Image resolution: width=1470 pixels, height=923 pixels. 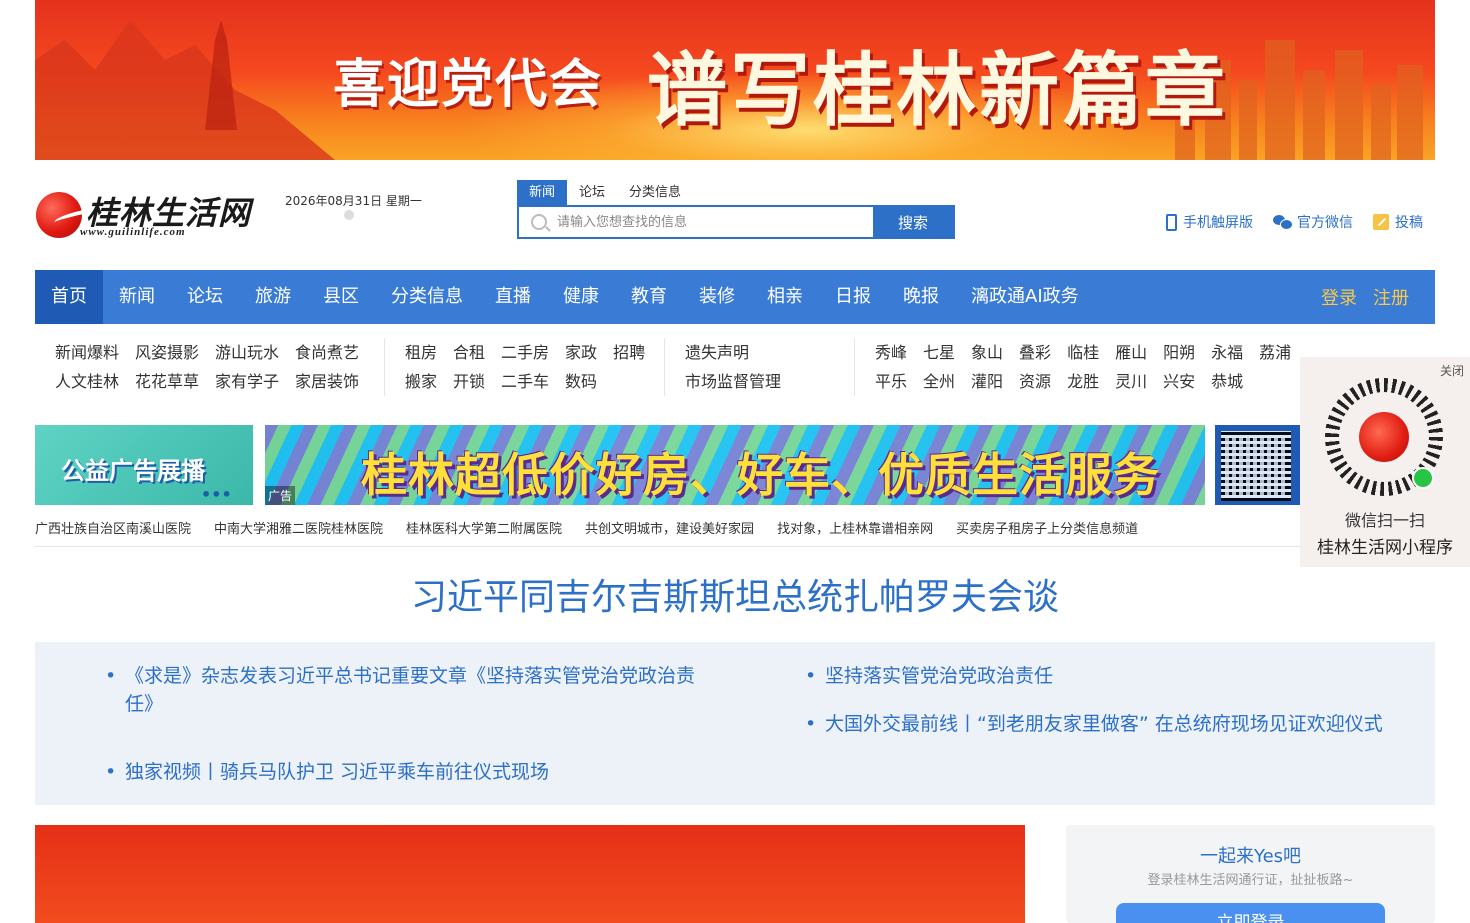 I want to click on sub-link: 阳朔, so click(x=1179, y=352).